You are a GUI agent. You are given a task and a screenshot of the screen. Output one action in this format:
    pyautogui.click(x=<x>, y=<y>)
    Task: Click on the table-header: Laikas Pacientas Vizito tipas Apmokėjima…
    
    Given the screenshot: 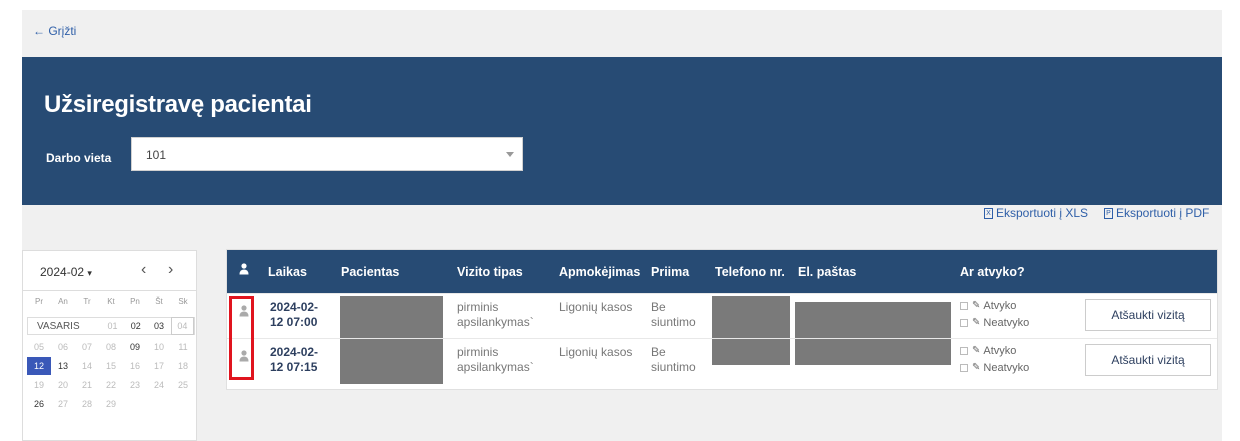 What is the action you would take?
    pyautogui.click(x=722, y=271)
    